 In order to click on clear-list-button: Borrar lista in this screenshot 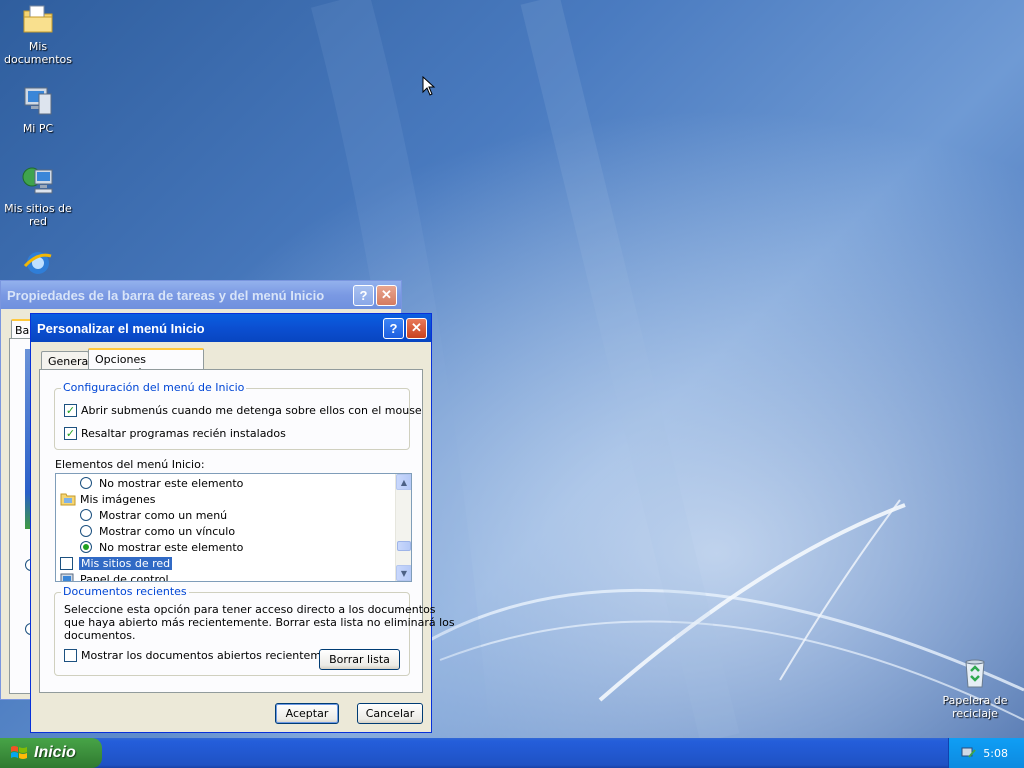, I will do `click(359, 659)`.